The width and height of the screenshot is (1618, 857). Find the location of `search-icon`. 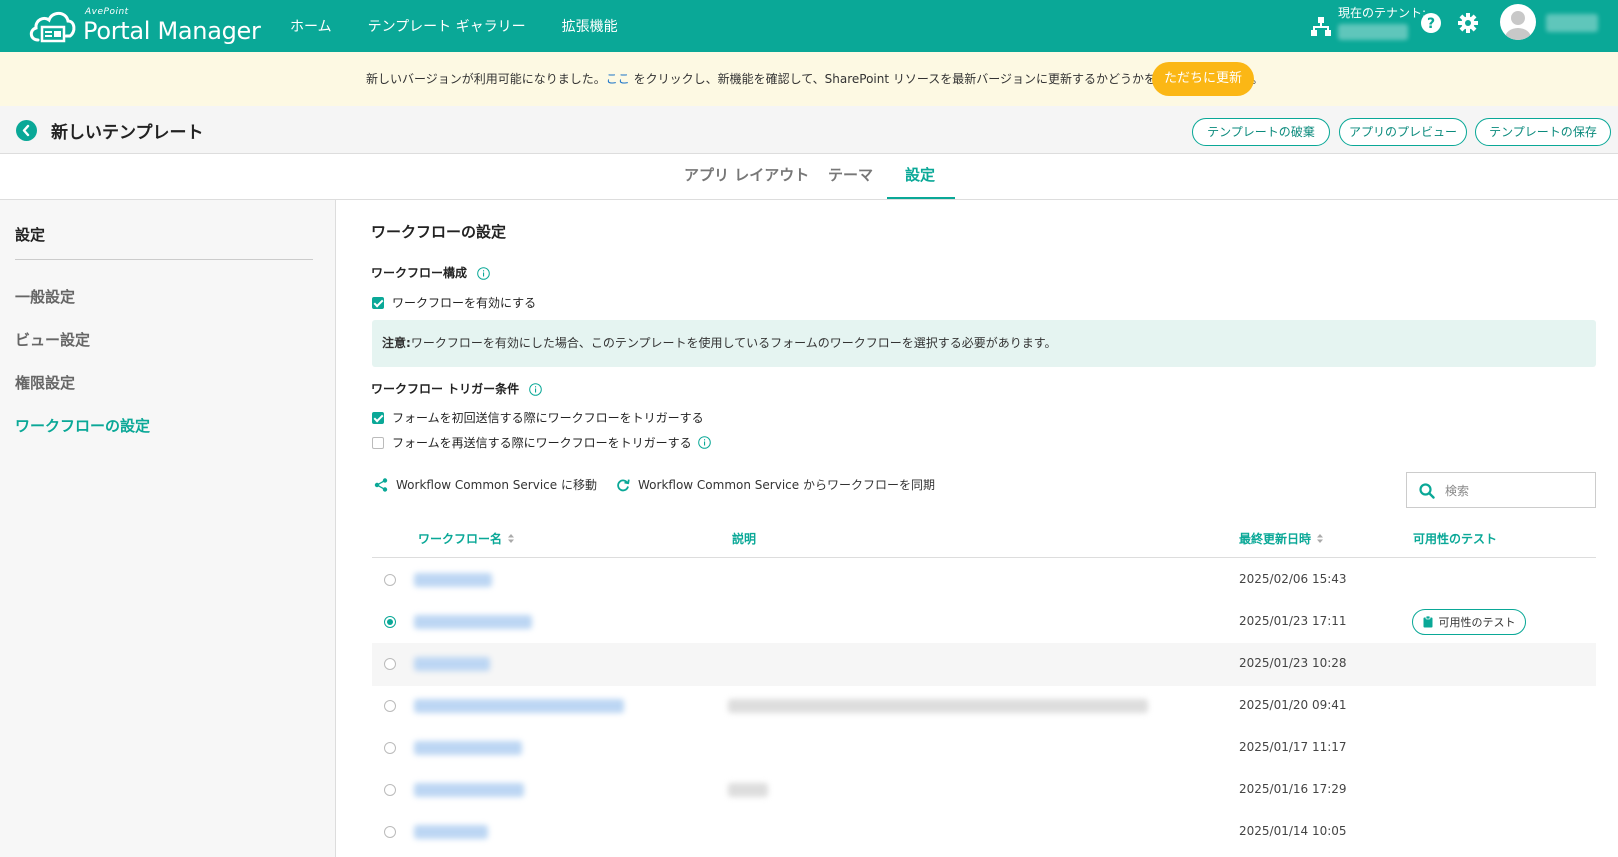

search-icon is located at coordinates (1427, 491).